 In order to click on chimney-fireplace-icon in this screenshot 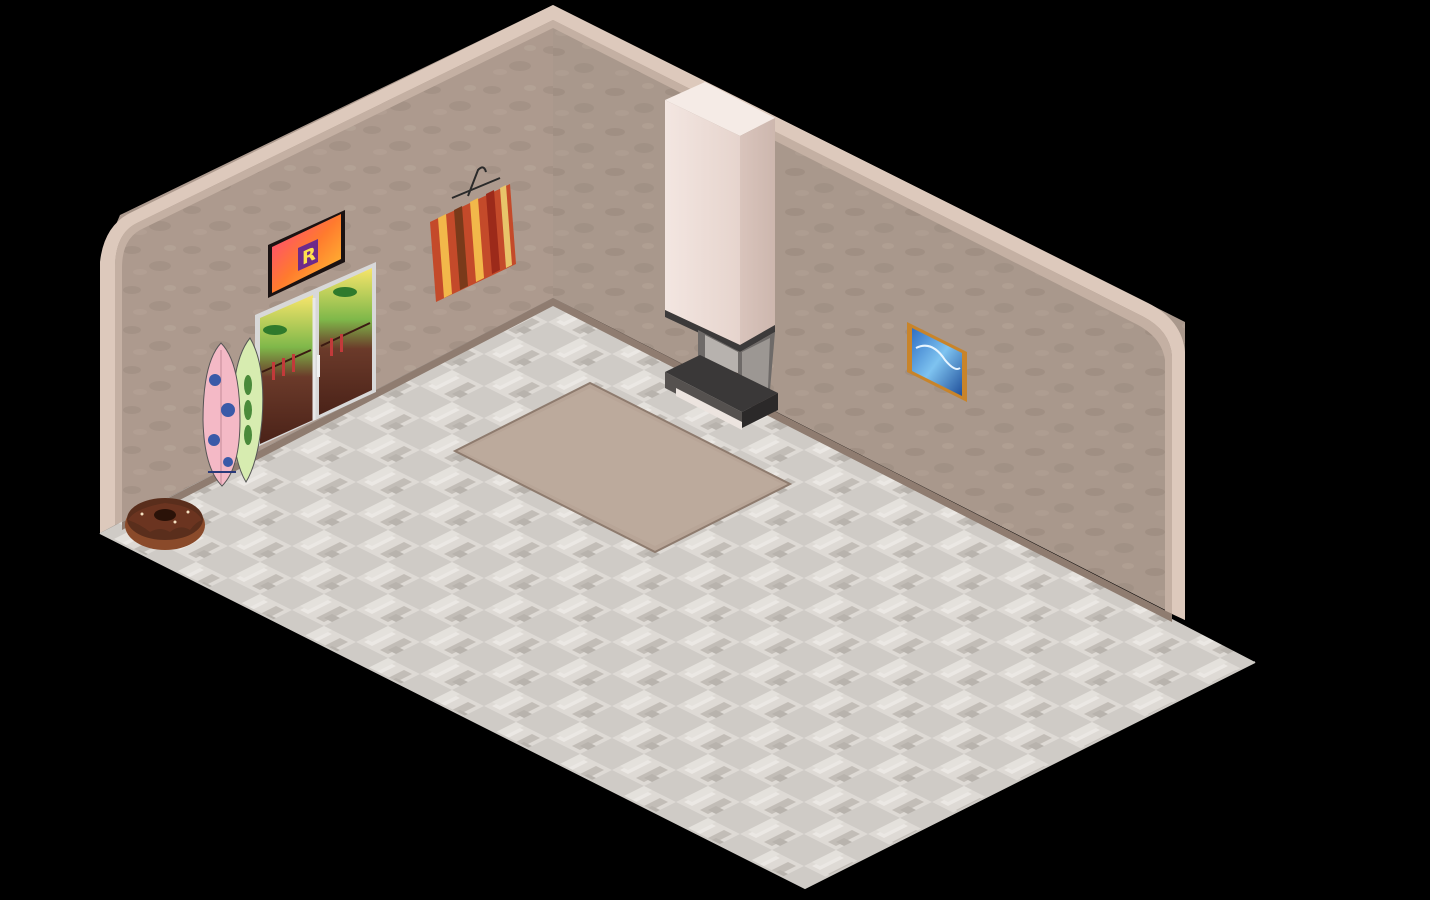, I will do `click(721, 256)`.